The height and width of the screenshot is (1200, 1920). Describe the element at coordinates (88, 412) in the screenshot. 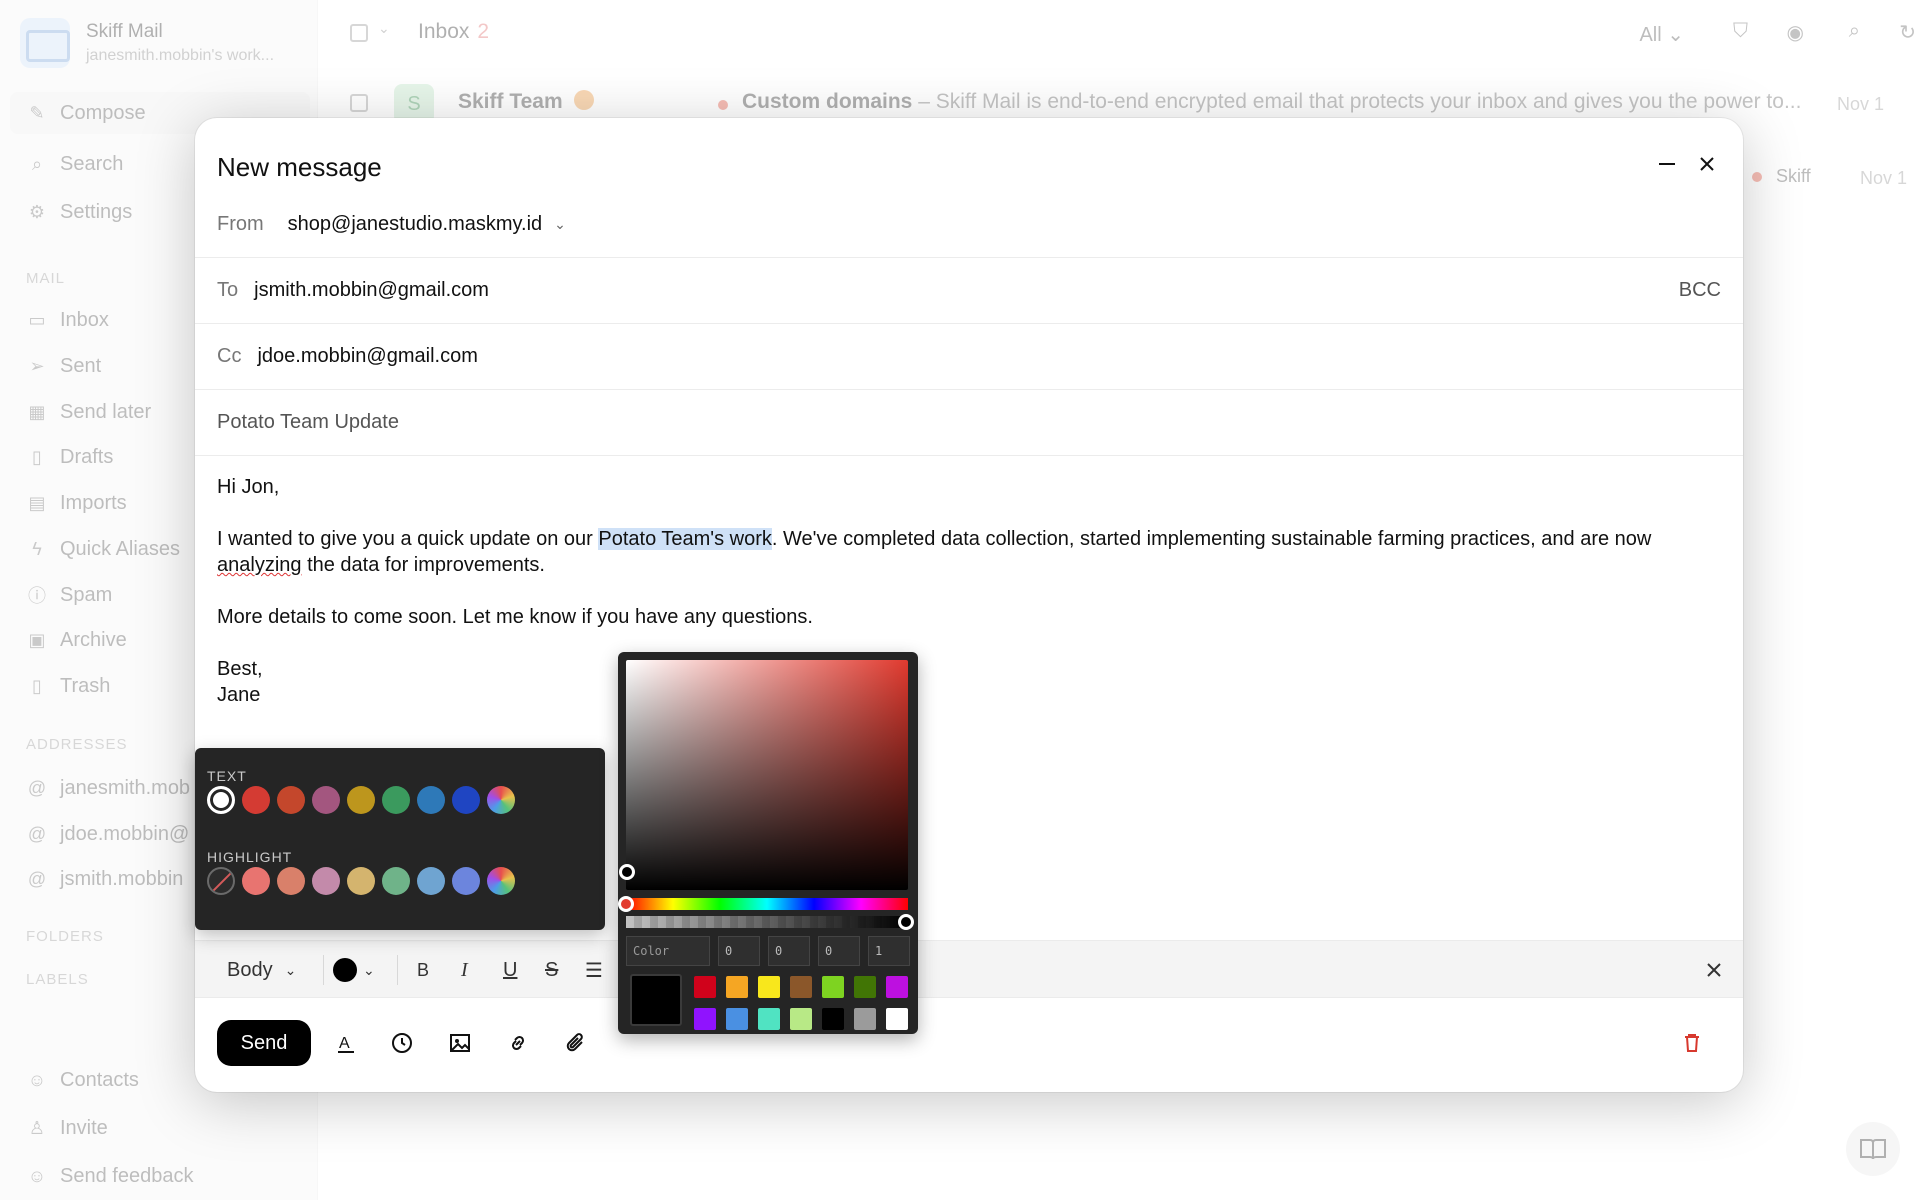

I see `sidebar-item-send-later: ▦ Send later` at that location.